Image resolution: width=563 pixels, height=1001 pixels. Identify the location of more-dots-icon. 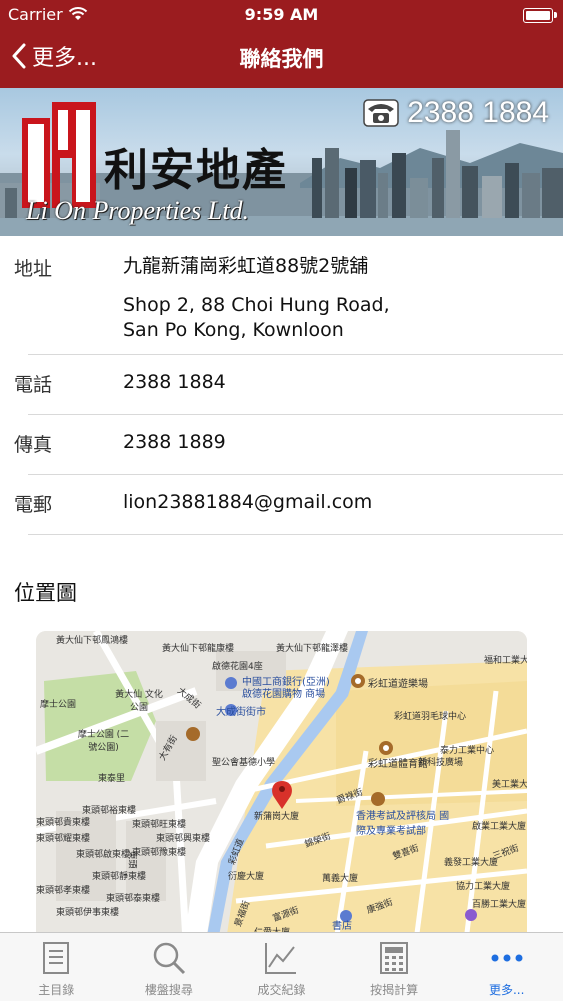
(507, 958).